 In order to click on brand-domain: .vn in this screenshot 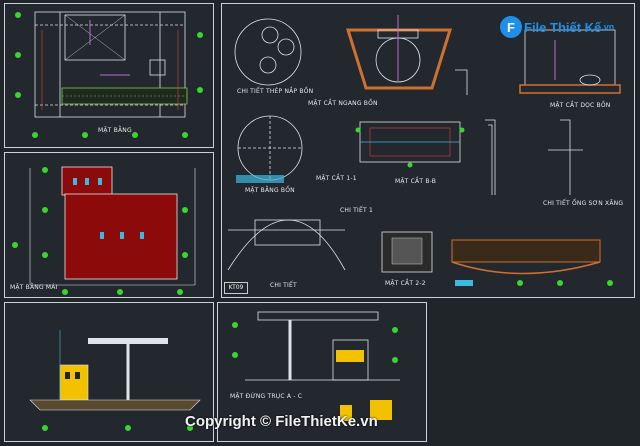, I will do `click(608, 27)`.